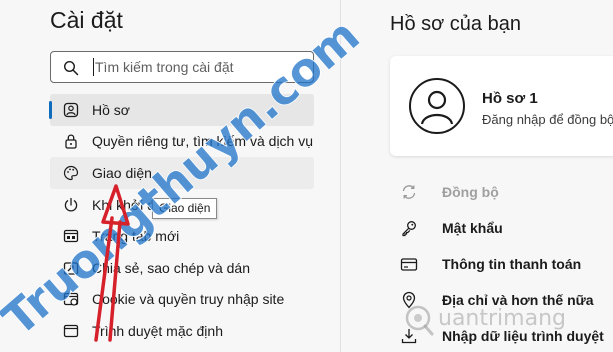  I want to click on lock-icon, so click(71, 141).